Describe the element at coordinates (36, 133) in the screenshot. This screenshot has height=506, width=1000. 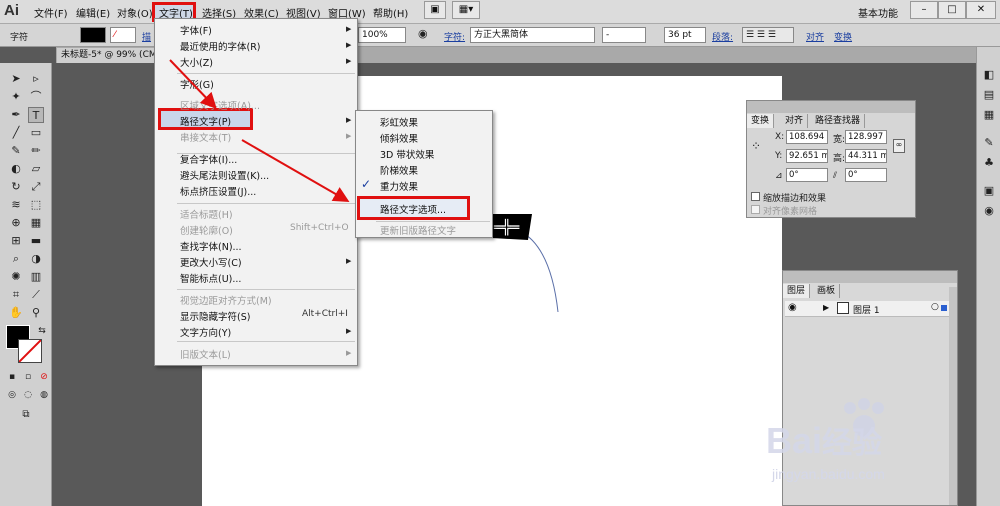
I see `rectangle-tool-icon: ▭` at that location.